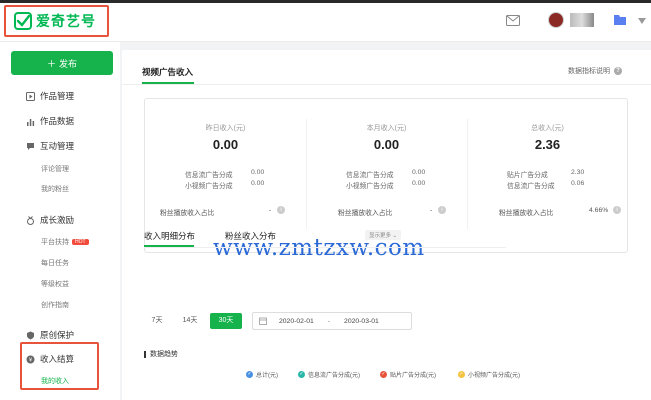  Describe the element at coordinates (296, 321) in the screenshot. I see `date-start: 2020-02-01` at that location.